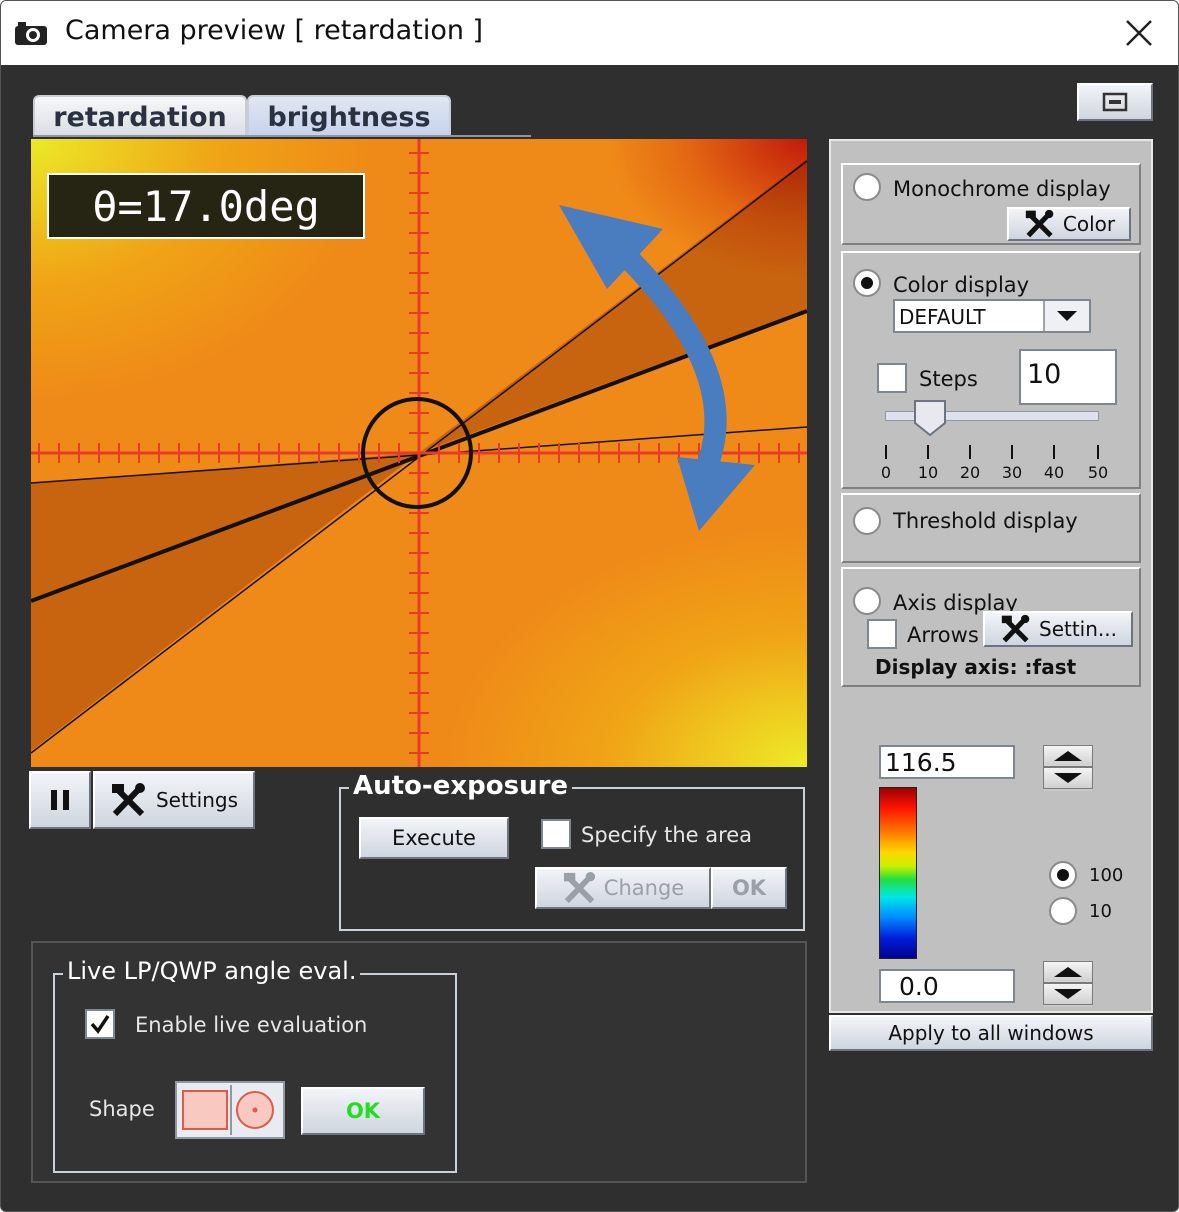 This screenshot has height=1212, width=1179. I want to click on check-icon, so click(100, 1024).